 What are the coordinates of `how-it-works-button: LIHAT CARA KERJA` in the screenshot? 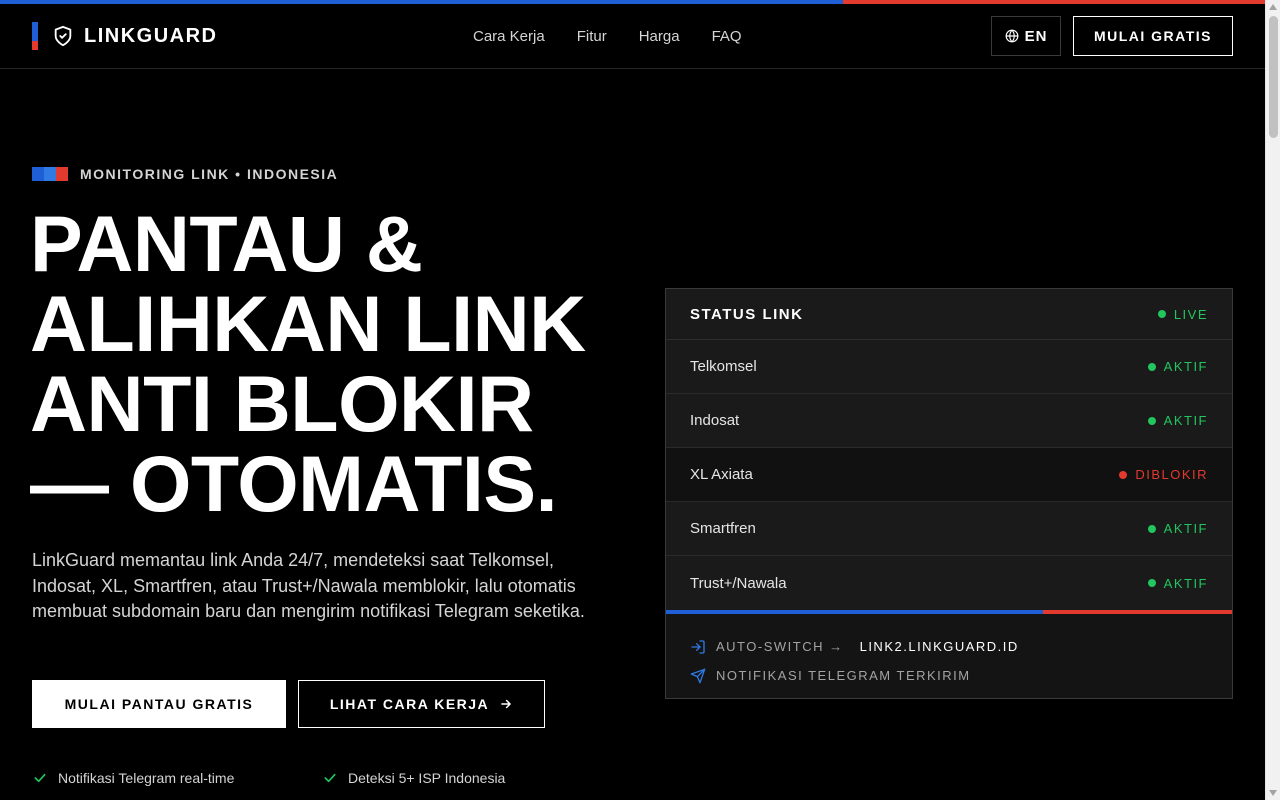 It's located at (421, 704).